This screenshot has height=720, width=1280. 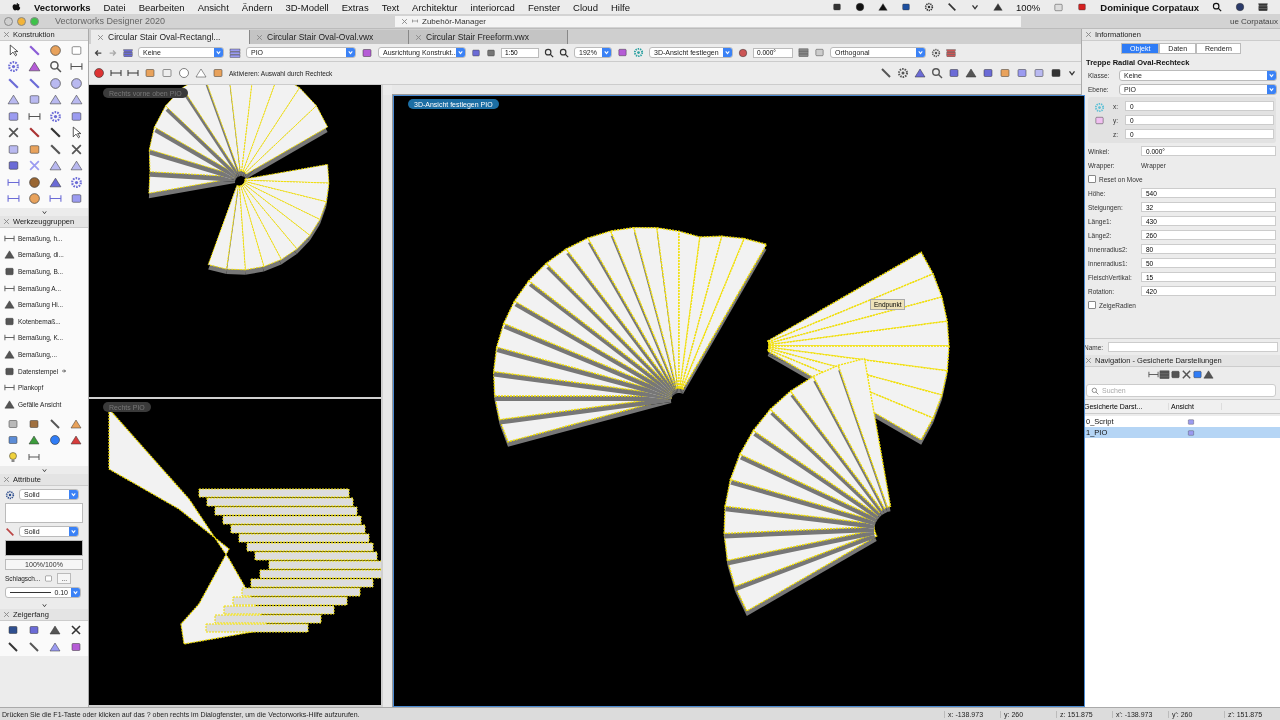 I want to click on window-title: Vectorworks Designer 2020, so click(x=111, y=21).